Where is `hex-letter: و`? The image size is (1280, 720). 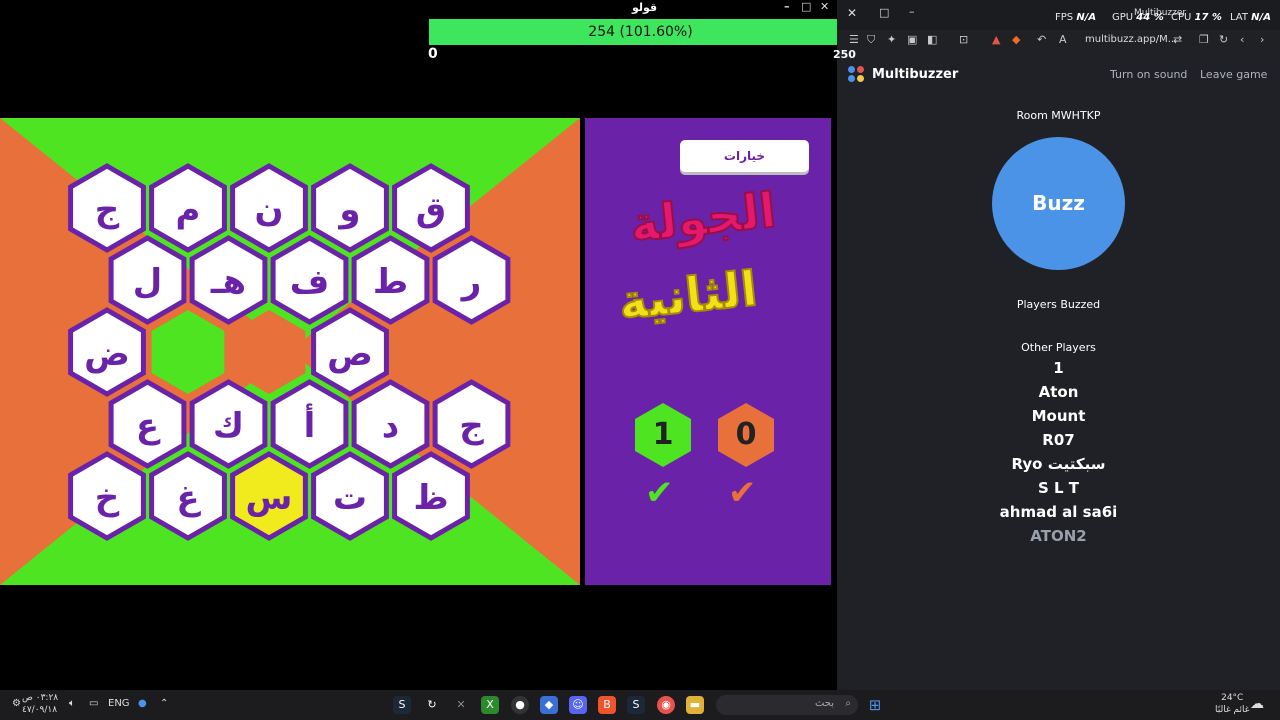
hex-letter: و is located at coordinates (348, 210).